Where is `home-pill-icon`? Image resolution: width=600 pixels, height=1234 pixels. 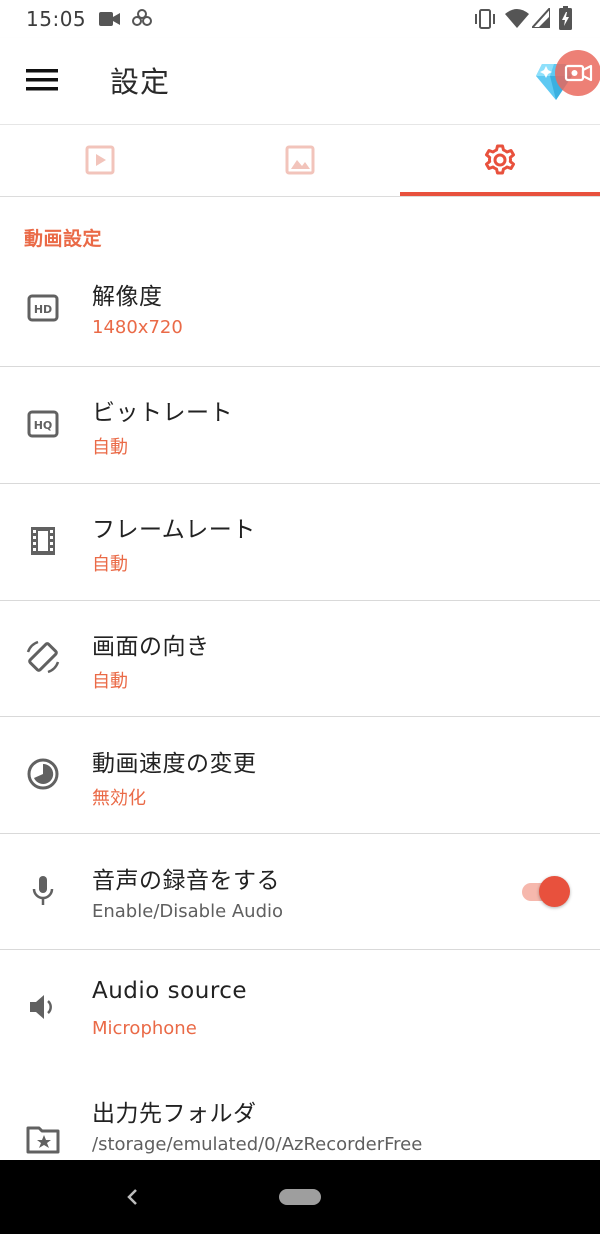
home-pill-icon is located at coordinates (300, 1197).